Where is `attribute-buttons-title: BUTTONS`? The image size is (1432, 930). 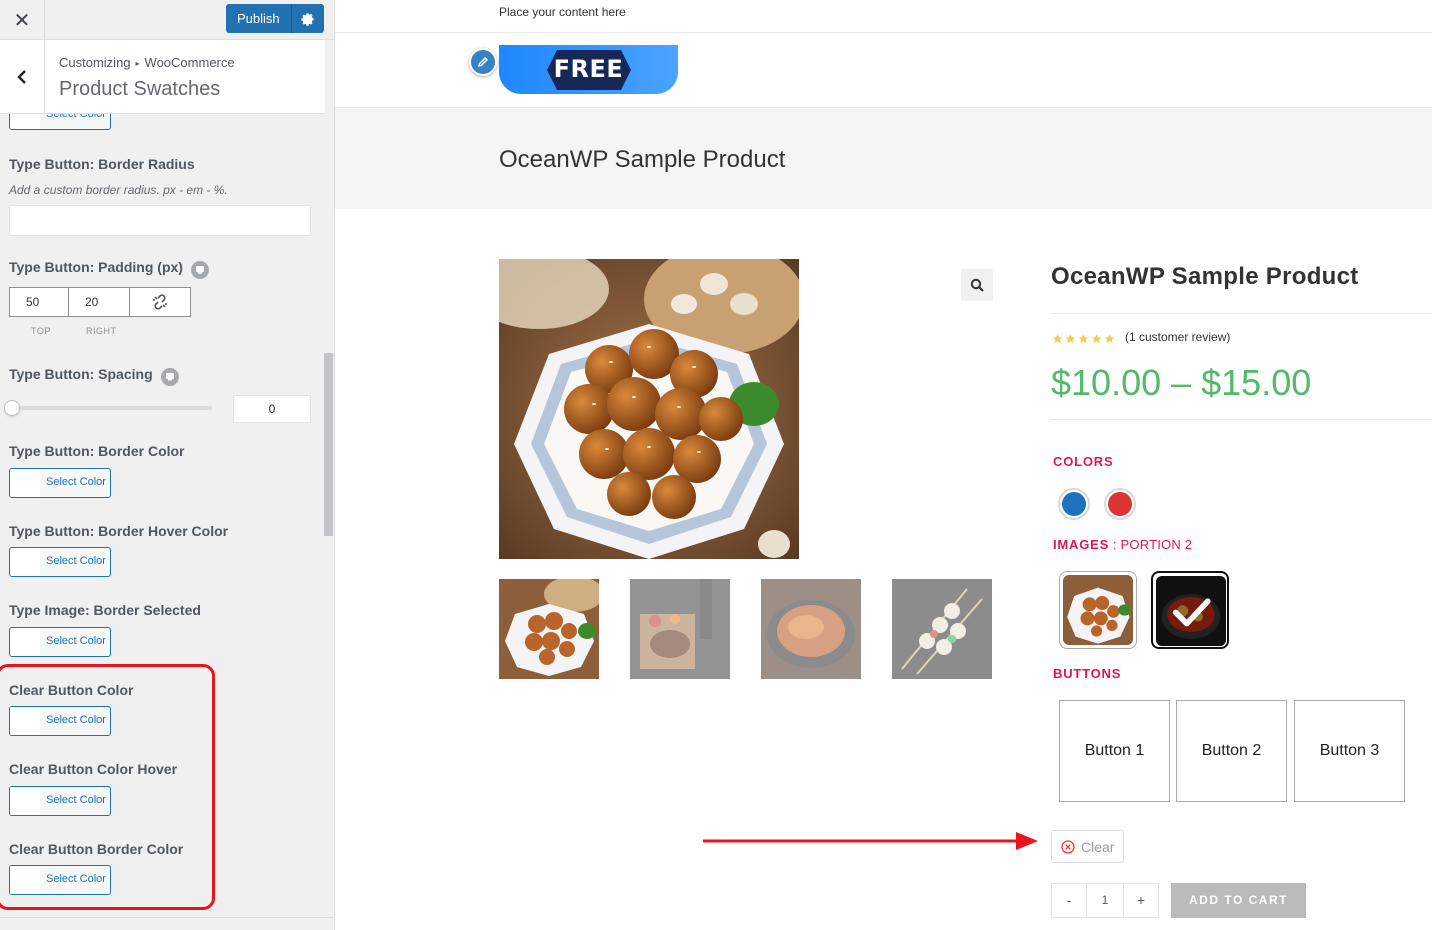 attribute-buttons-title: BUTTONS is located at coordinates (1087, 673).